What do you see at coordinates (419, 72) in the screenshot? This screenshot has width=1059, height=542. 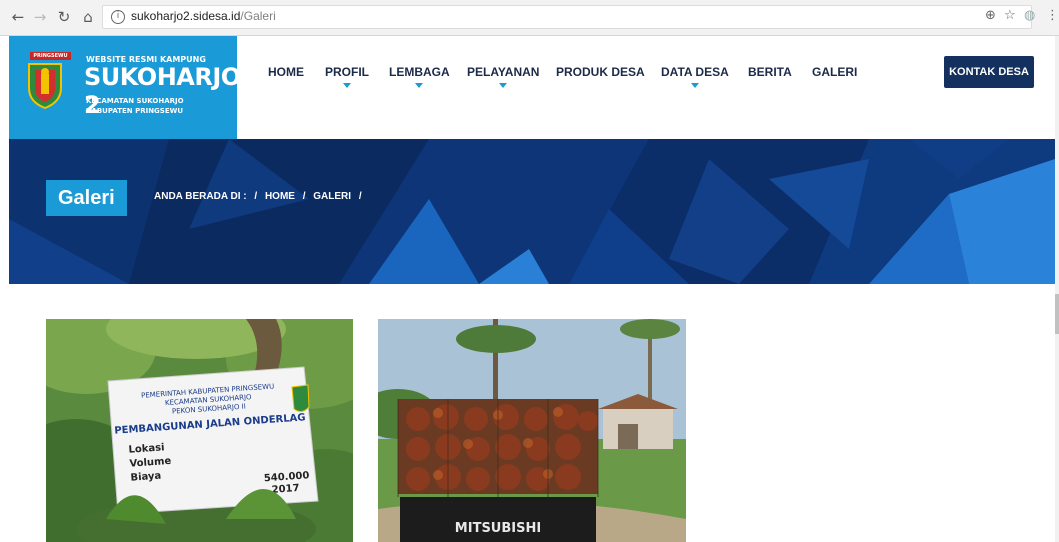 I see `nav-lembaga-label: LEMBAGA` at bounding box center [419, 72].